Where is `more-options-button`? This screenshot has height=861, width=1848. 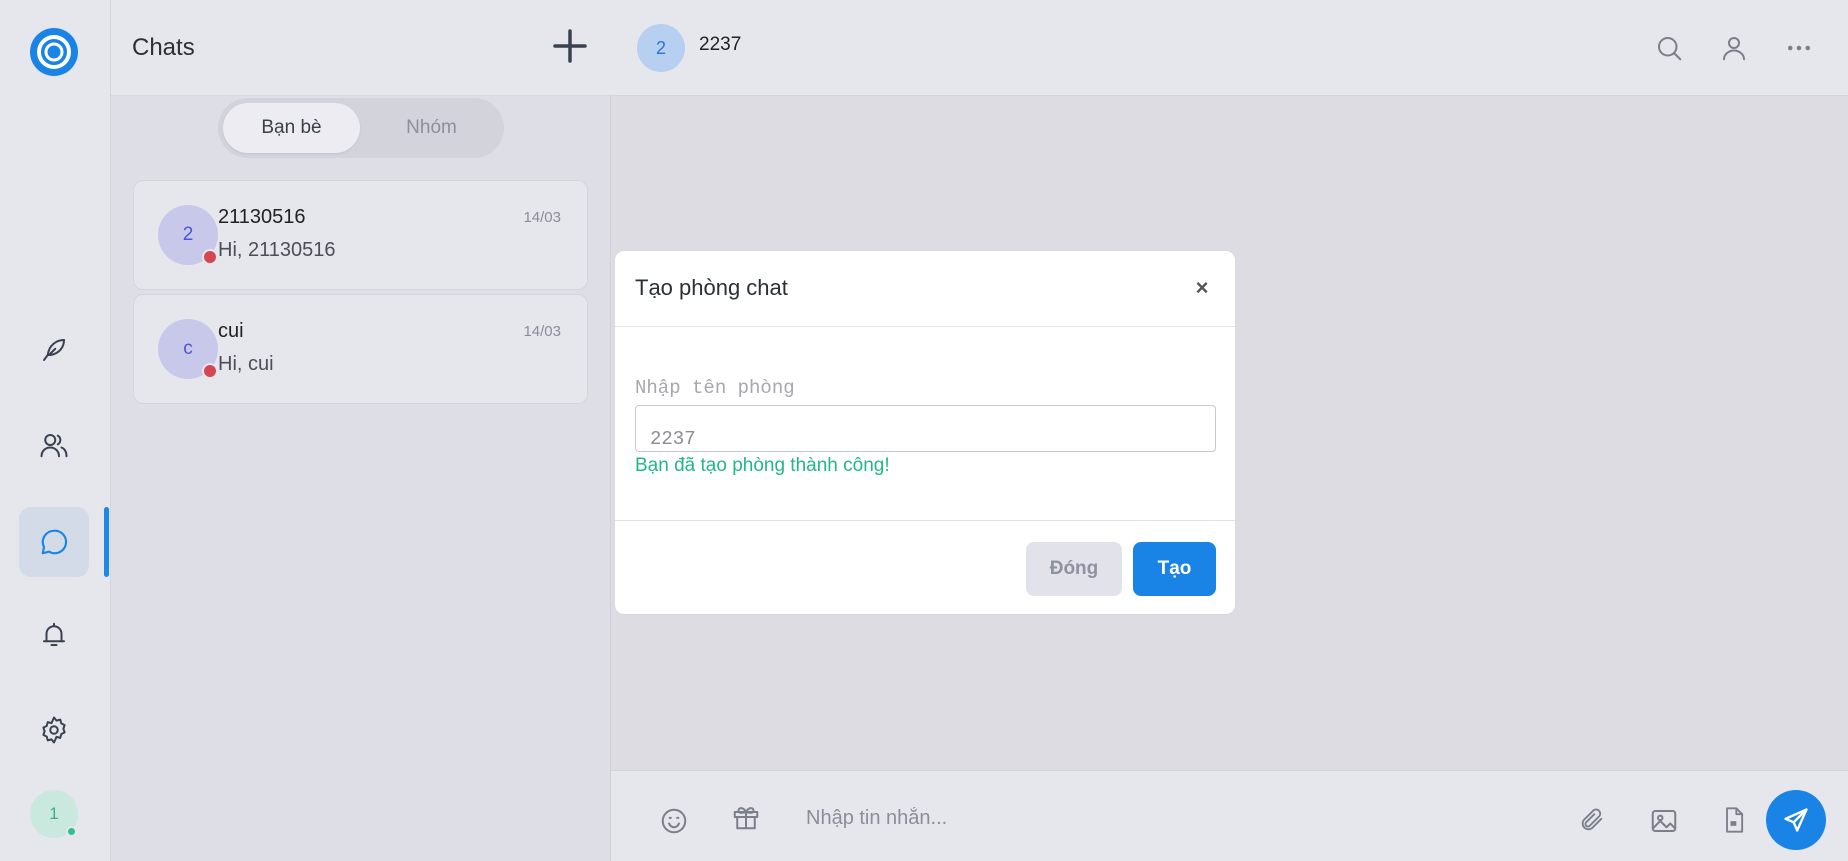 more-options-button is located at coordinates (1799, 48).